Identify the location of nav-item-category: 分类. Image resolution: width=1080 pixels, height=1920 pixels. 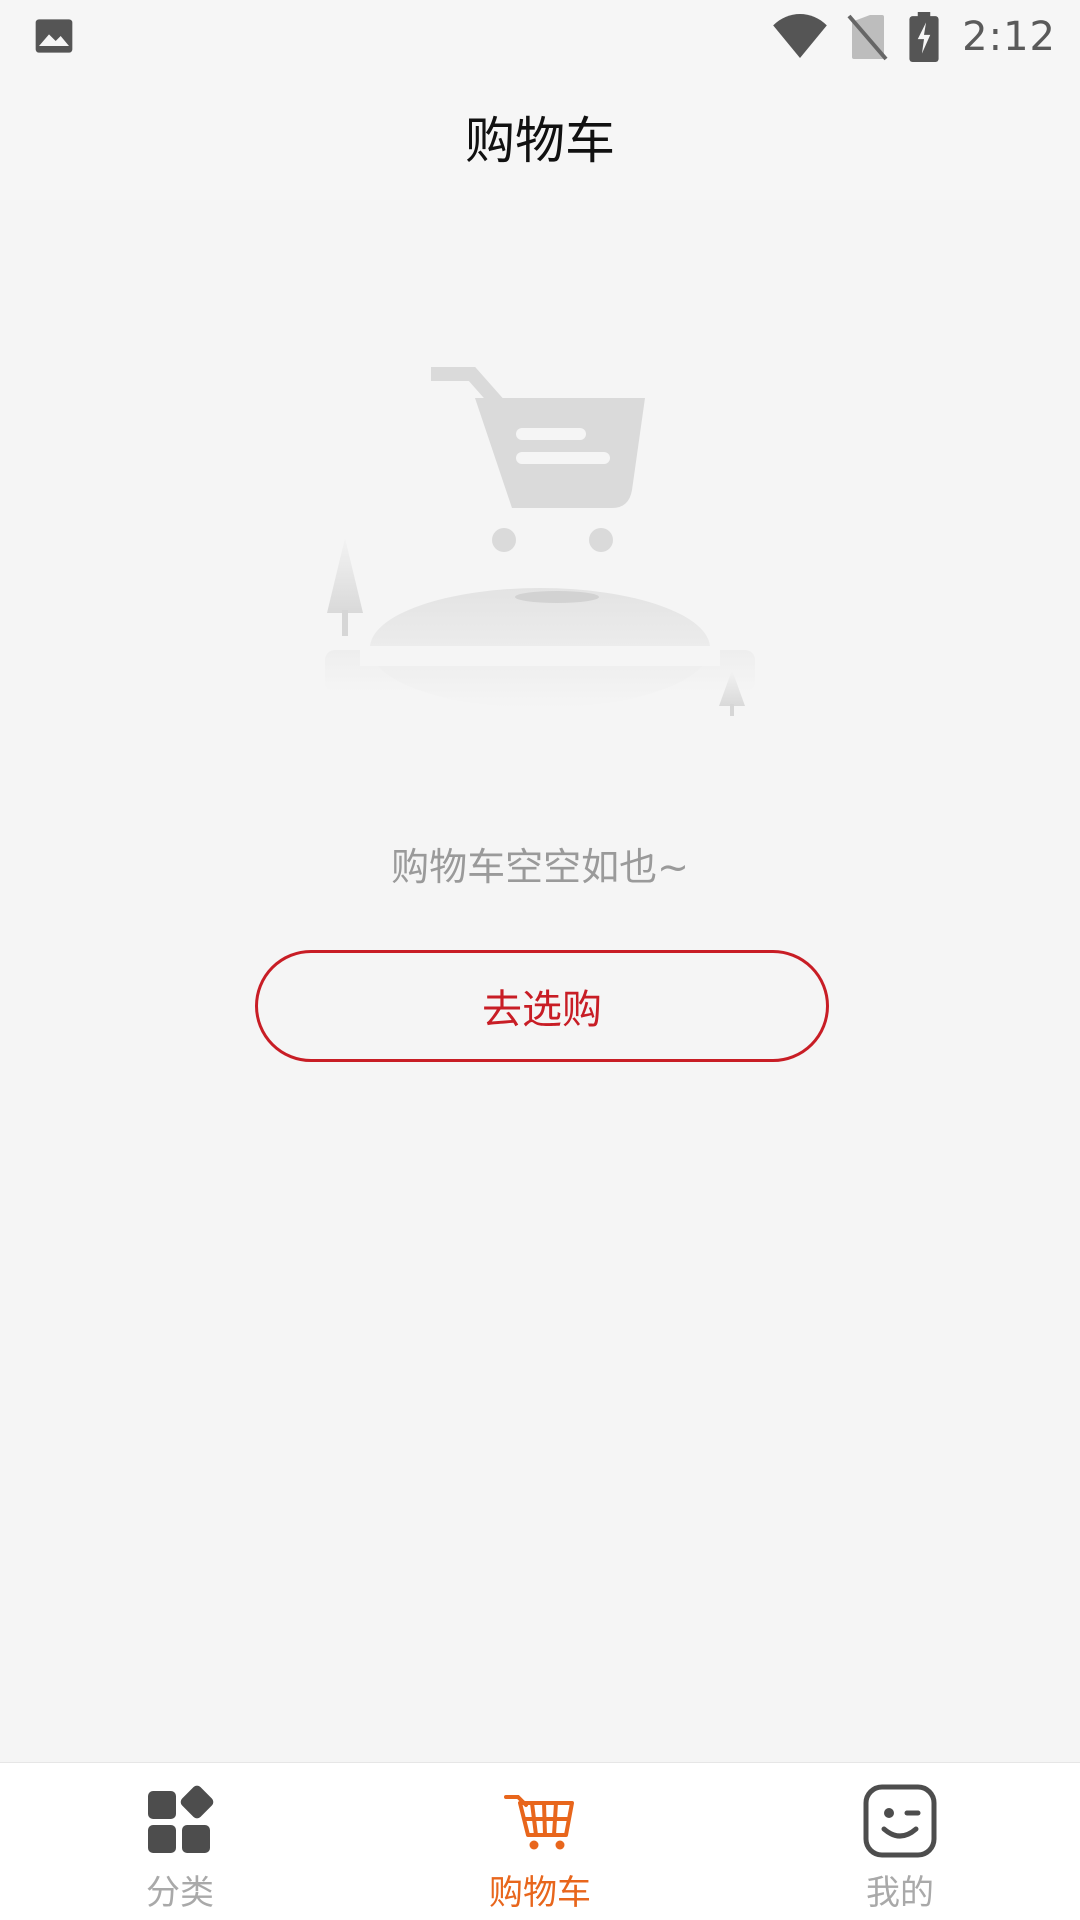
(180, 1841).